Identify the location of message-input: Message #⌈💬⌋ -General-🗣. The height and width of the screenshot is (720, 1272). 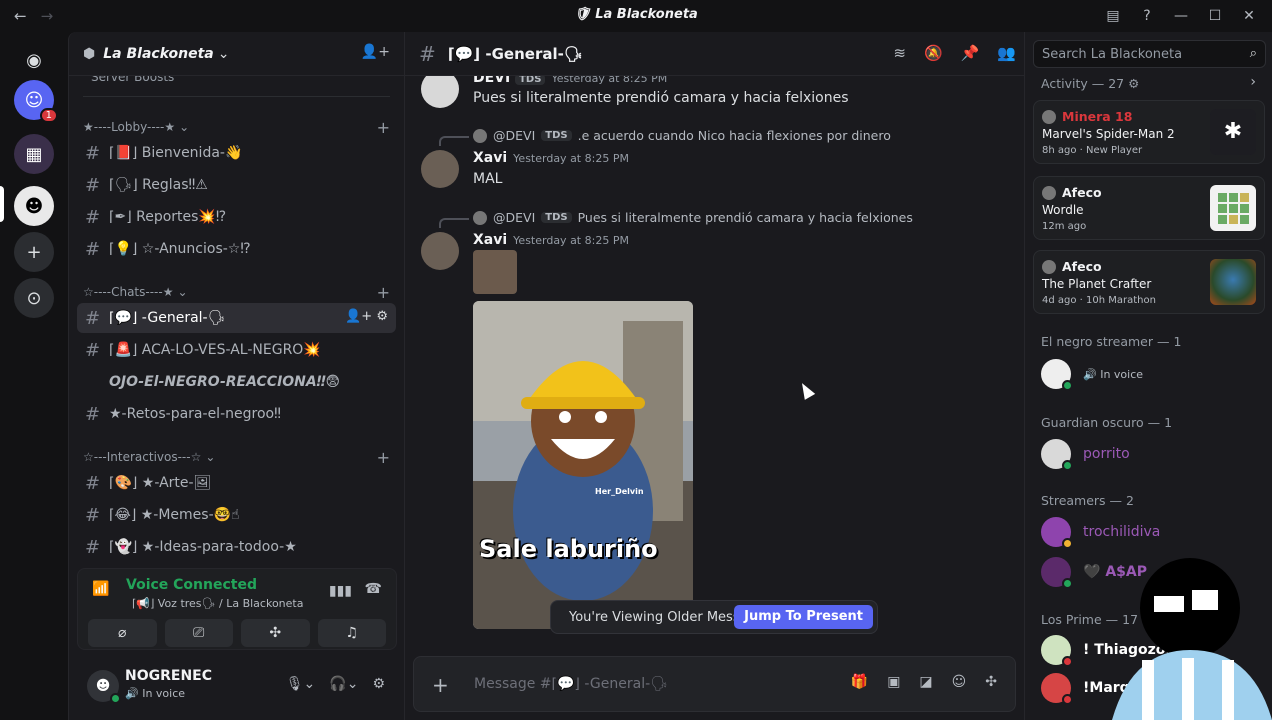
(571, 684).